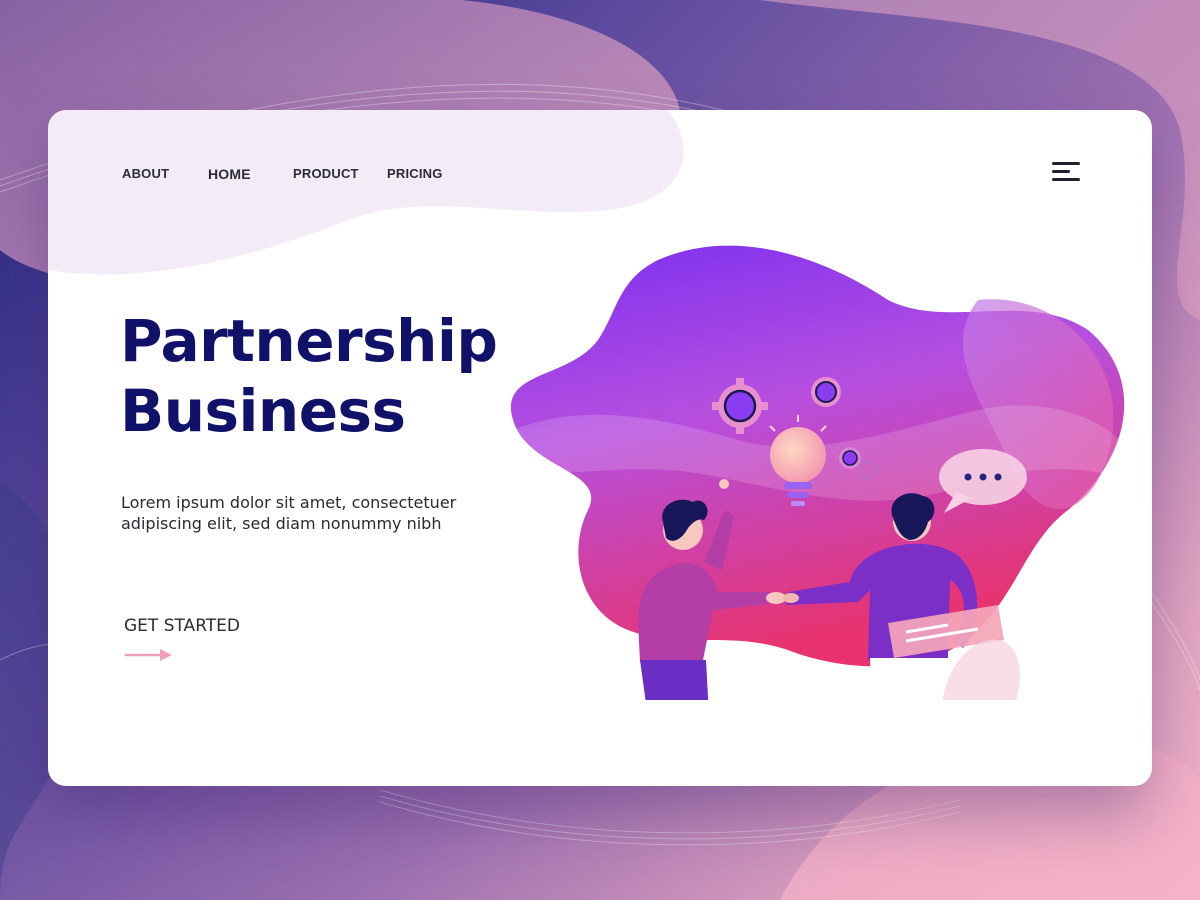 Image resolution: width=1200 pixels, height=900 pixels. What do you see at coordinates (826, 392) in the screenshot?
I see `gear-icon` at bounding box center [826, 392].